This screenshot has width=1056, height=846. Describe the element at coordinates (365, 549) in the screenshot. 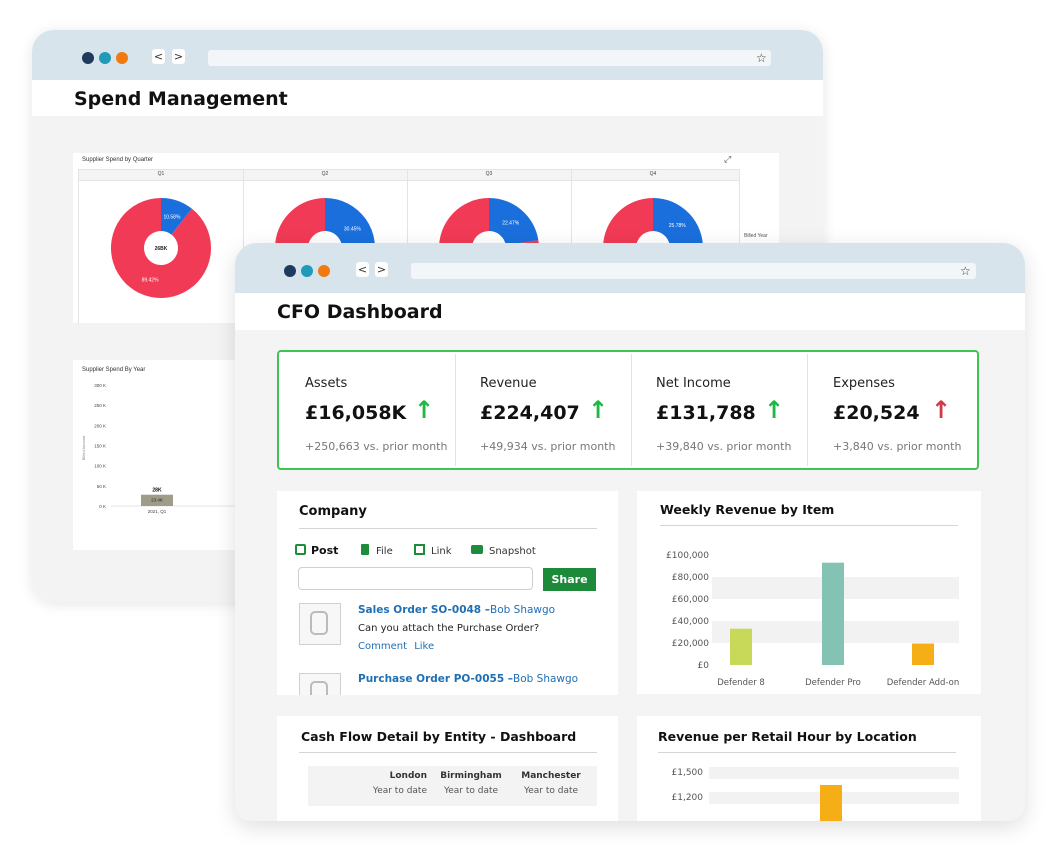

I see `file-icon` at that location.